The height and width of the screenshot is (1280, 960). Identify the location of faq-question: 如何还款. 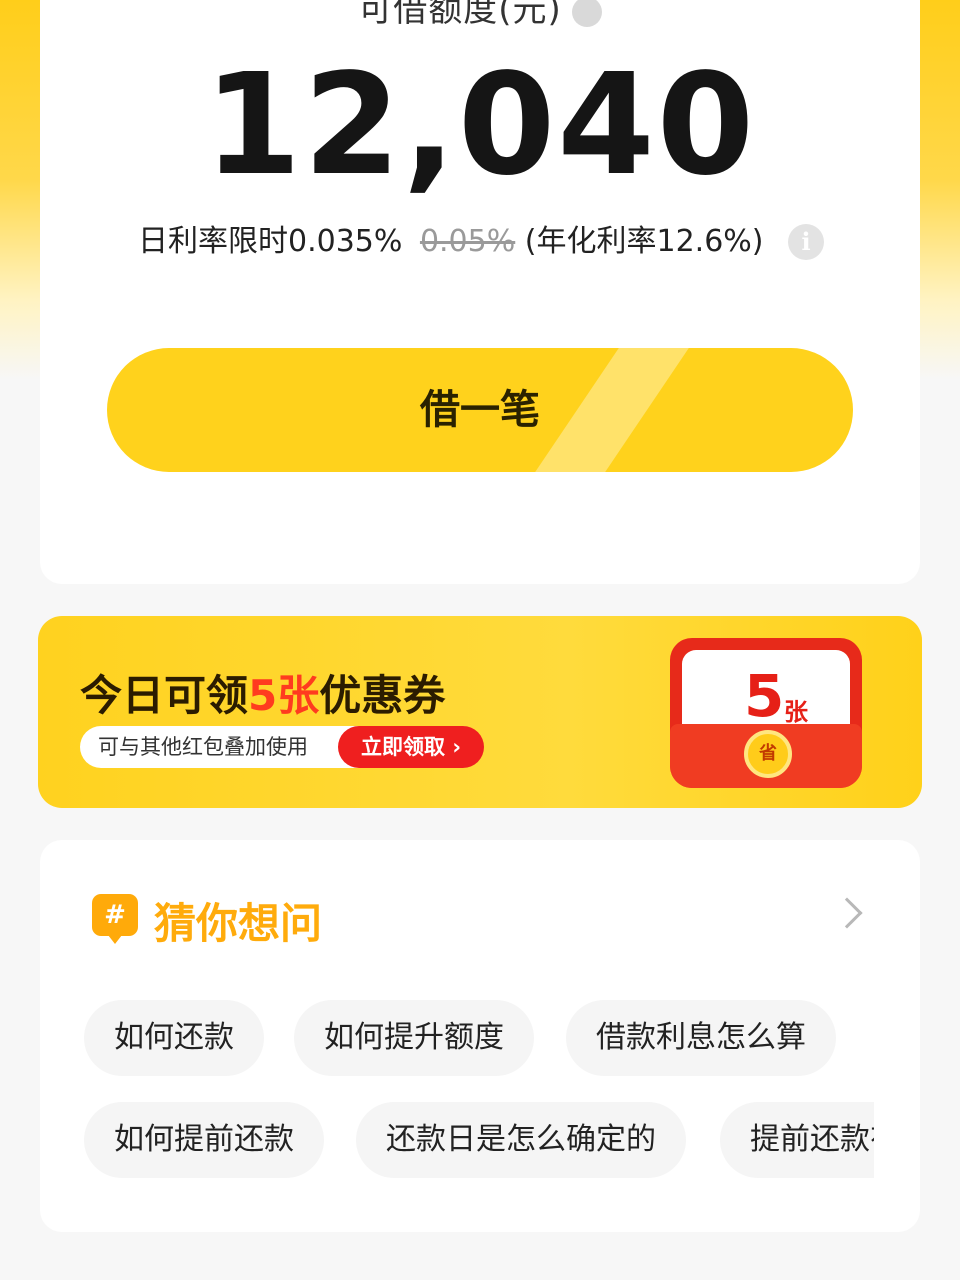
(174, 1038).